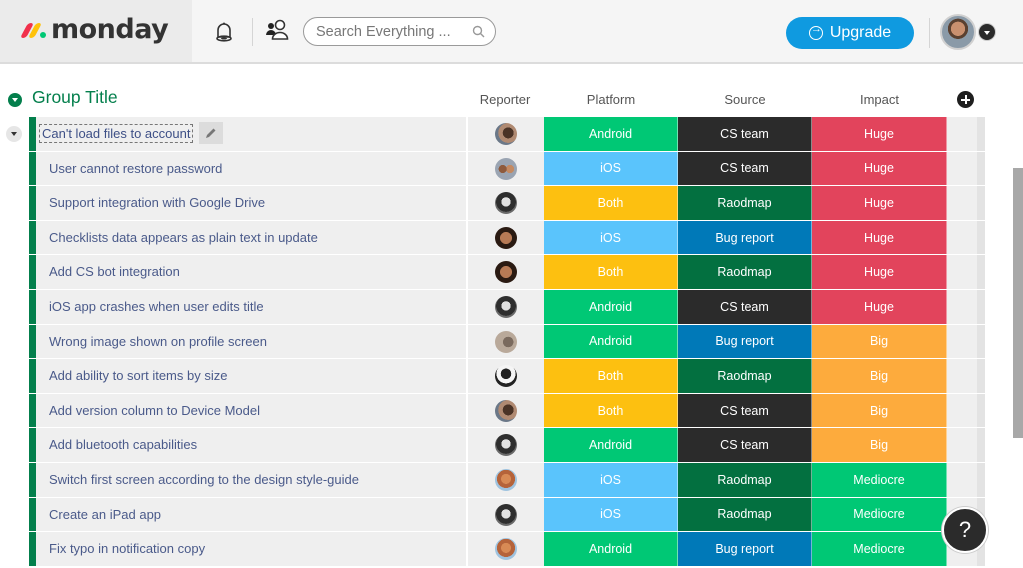  I want to click on item-name-cell: Add version column to Device Model, so click(251, 410).